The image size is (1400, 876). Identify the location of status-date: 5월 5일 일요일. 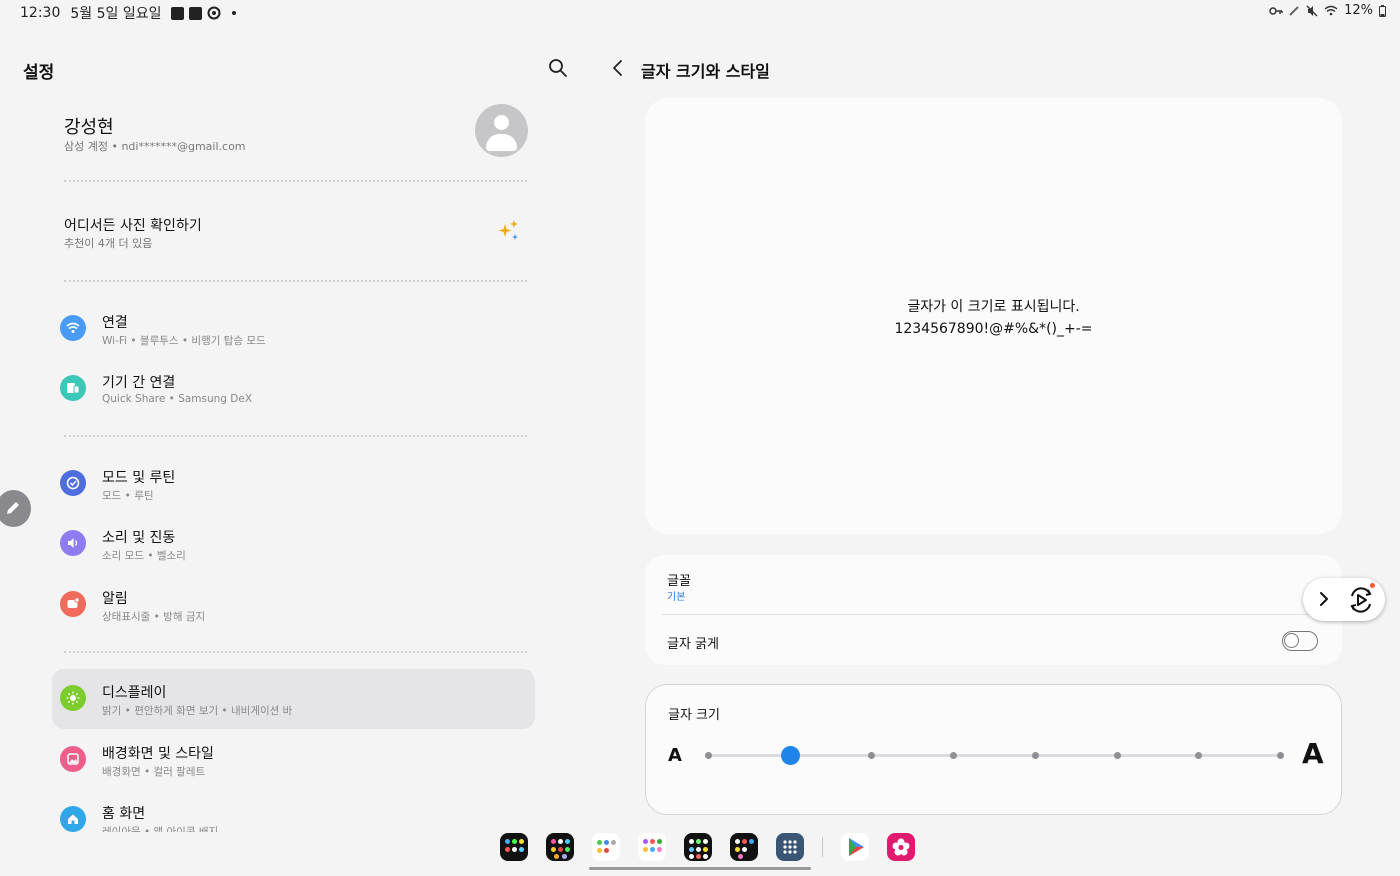
(116, 14).